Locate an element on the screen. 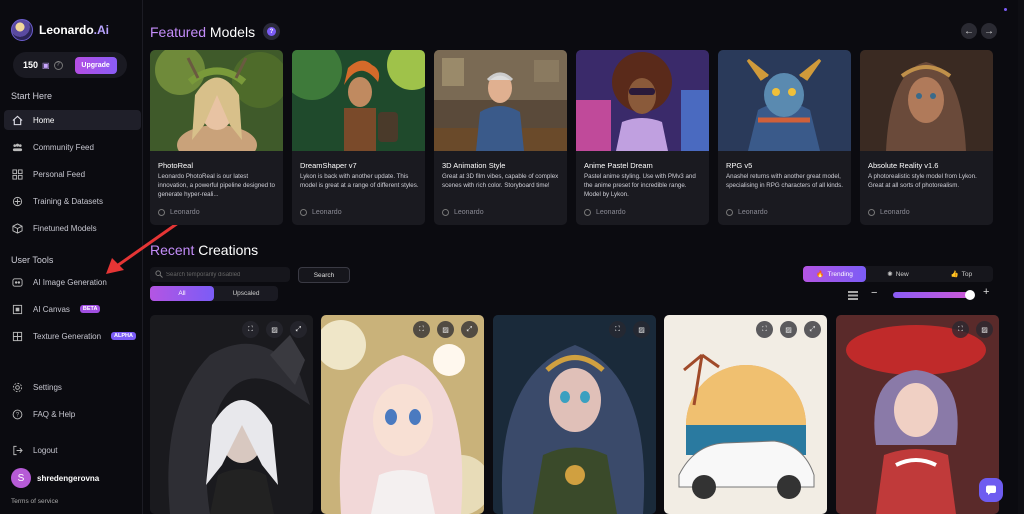 This screenshot has height=514, width=1024. sidebar-item-texture-generation: Texture Generation ALPHA is located at coordinates (72, 336).